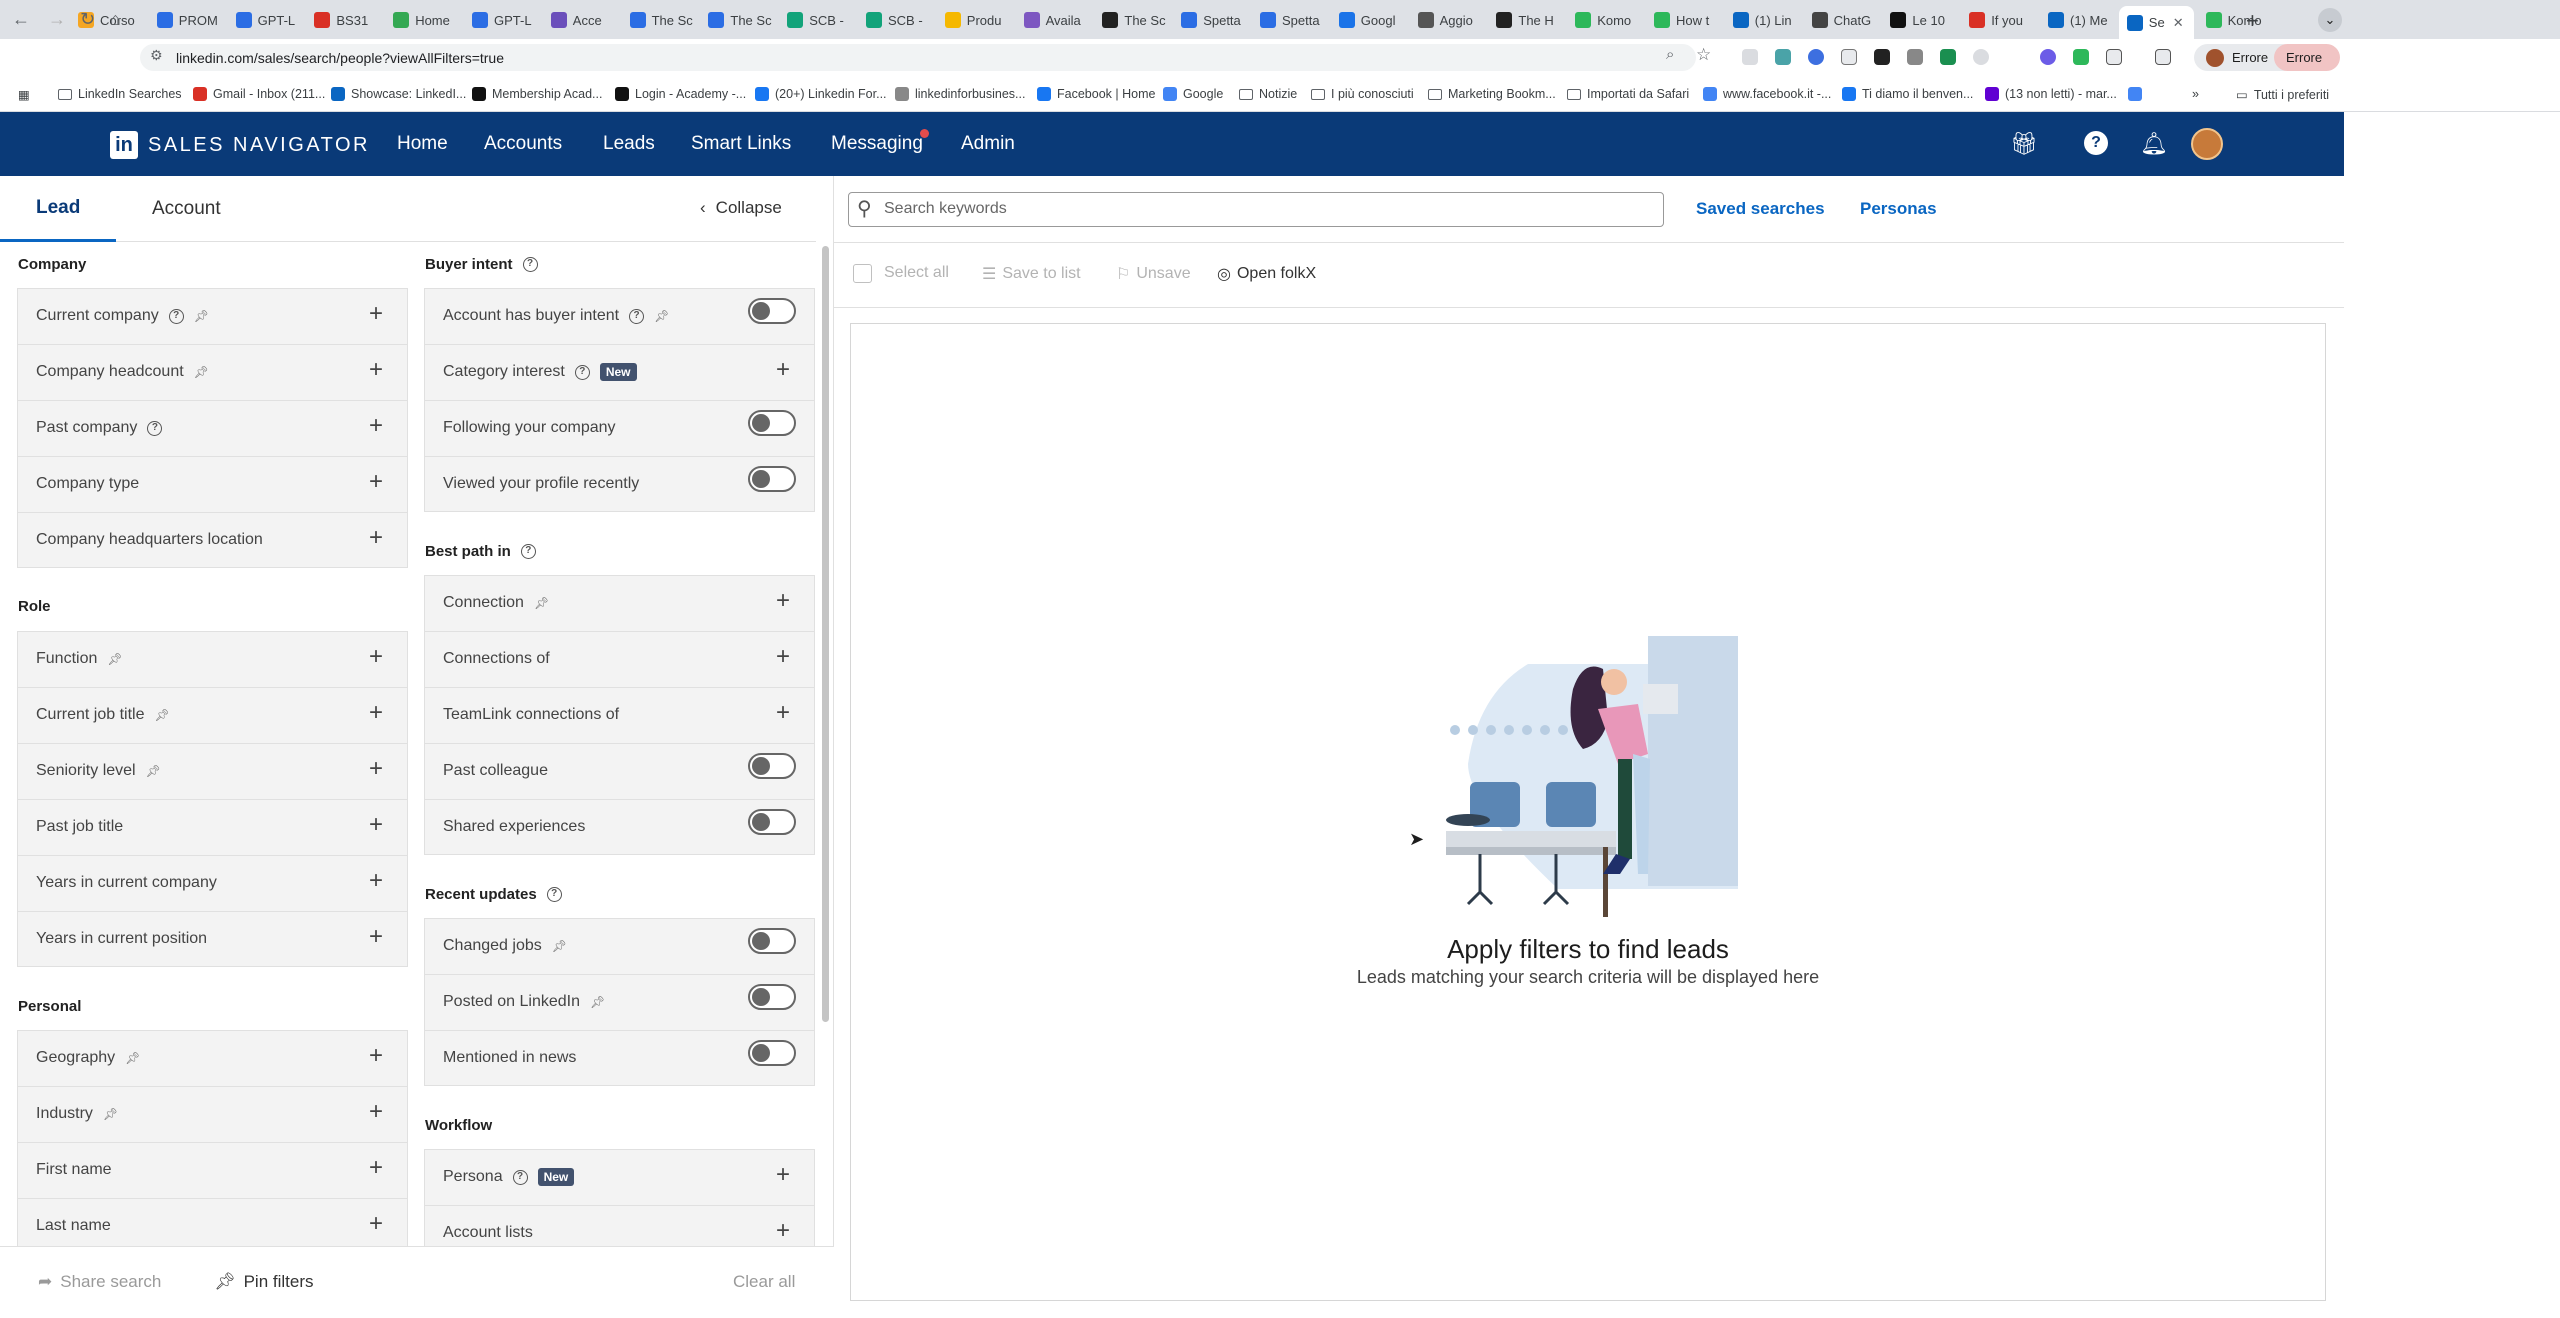  I want to click on filter-row: Past company?, so click(211, 428).